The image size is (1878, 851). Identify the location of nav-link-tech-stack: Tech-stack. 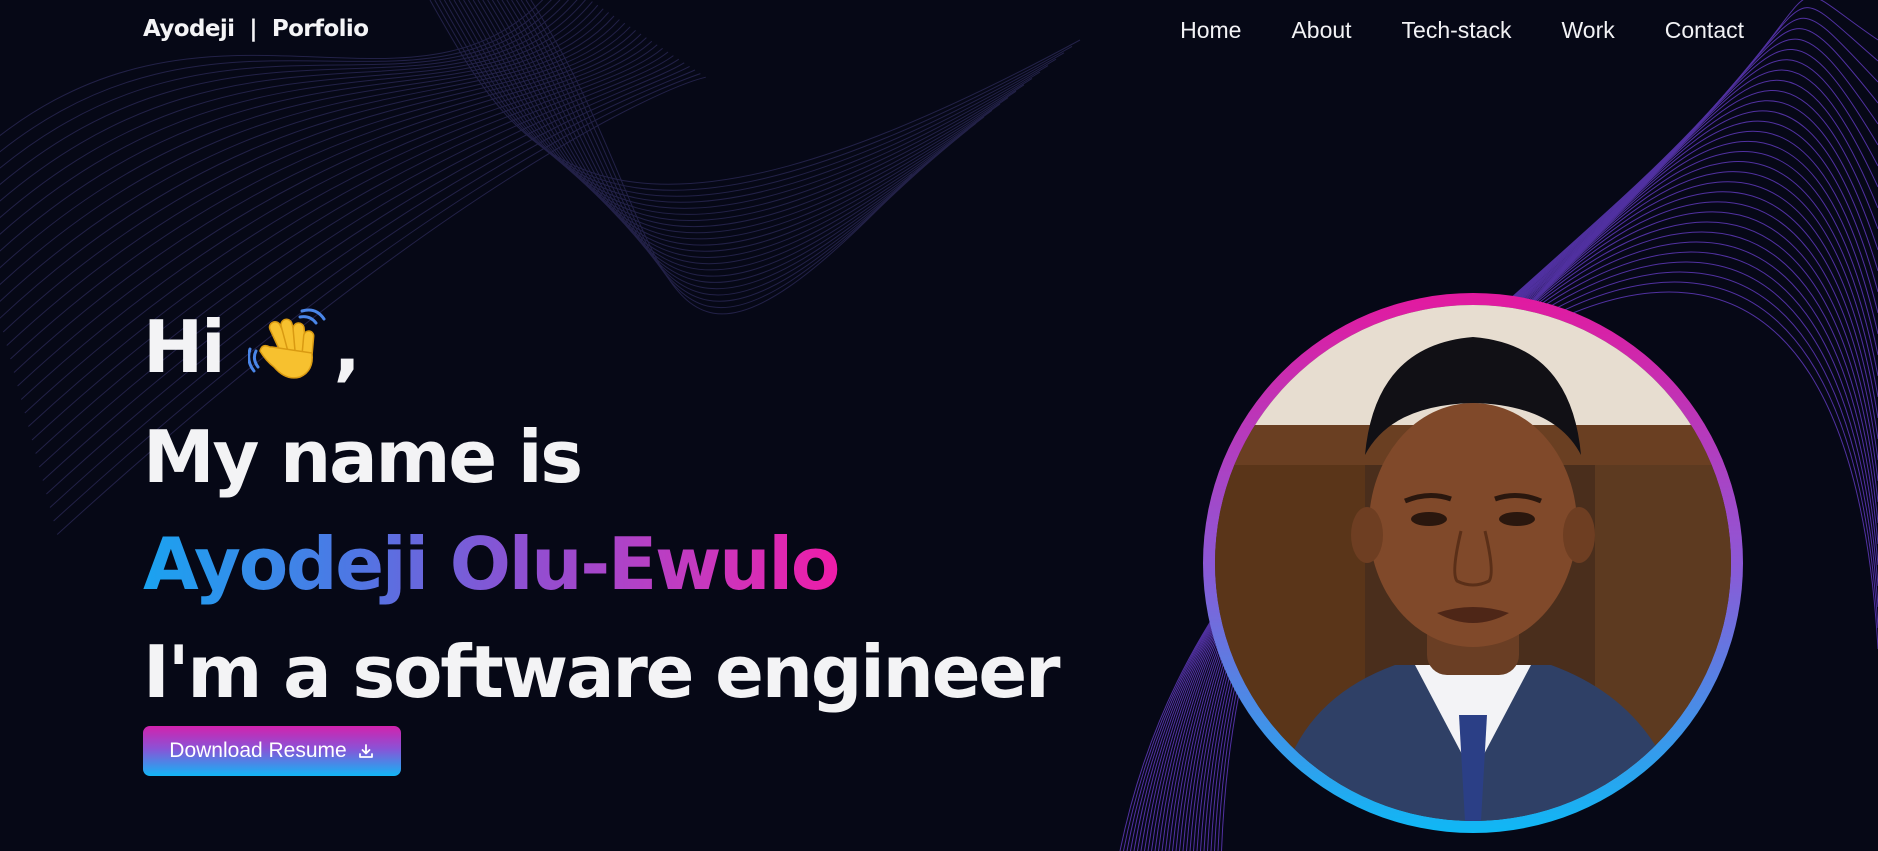
(1457, 30).